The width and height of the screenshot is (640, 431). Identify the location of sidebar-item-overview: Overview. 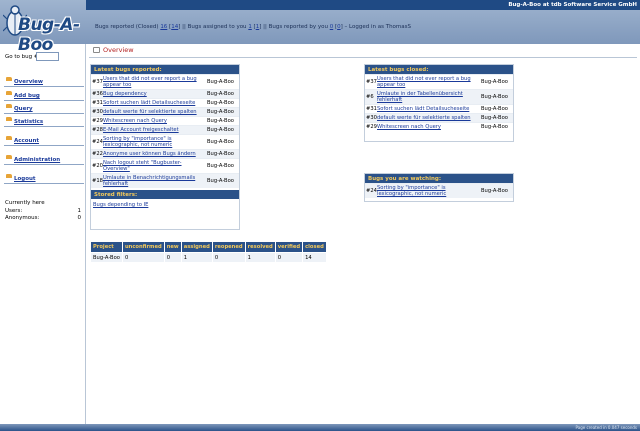
(44, 82).